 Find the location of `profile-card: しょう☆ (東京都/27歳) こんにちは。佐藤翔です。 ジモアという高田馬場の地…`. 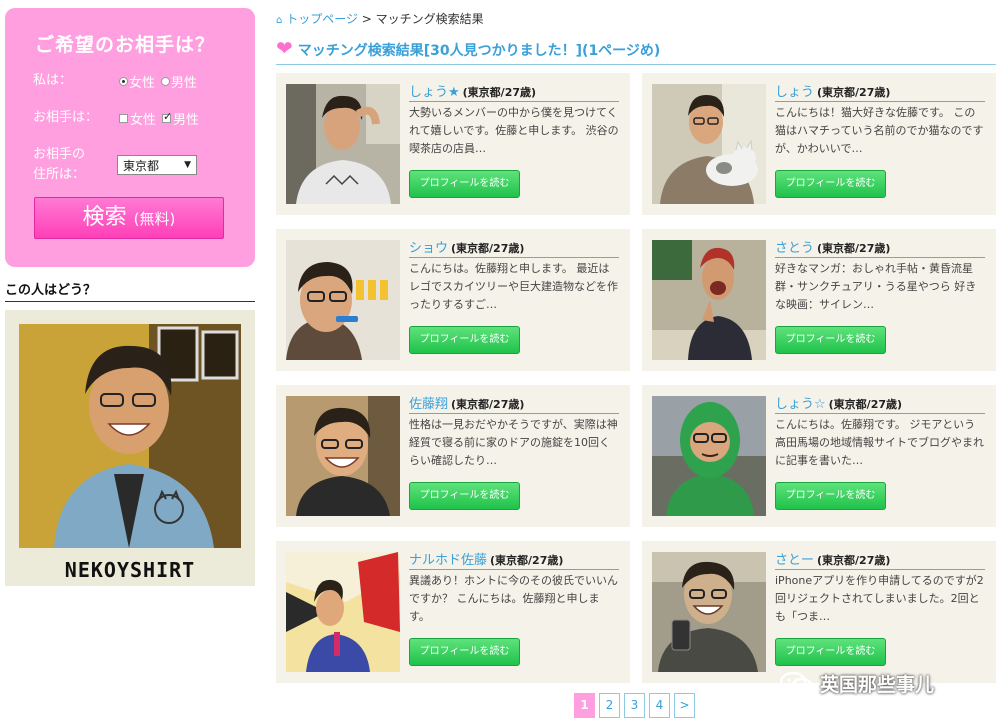

profile-card: しょう☆ (東京都/27歳) こんにちは。佐藤翔です。 ジモアという高田馬場の地… is located at coordinates (819, 456).